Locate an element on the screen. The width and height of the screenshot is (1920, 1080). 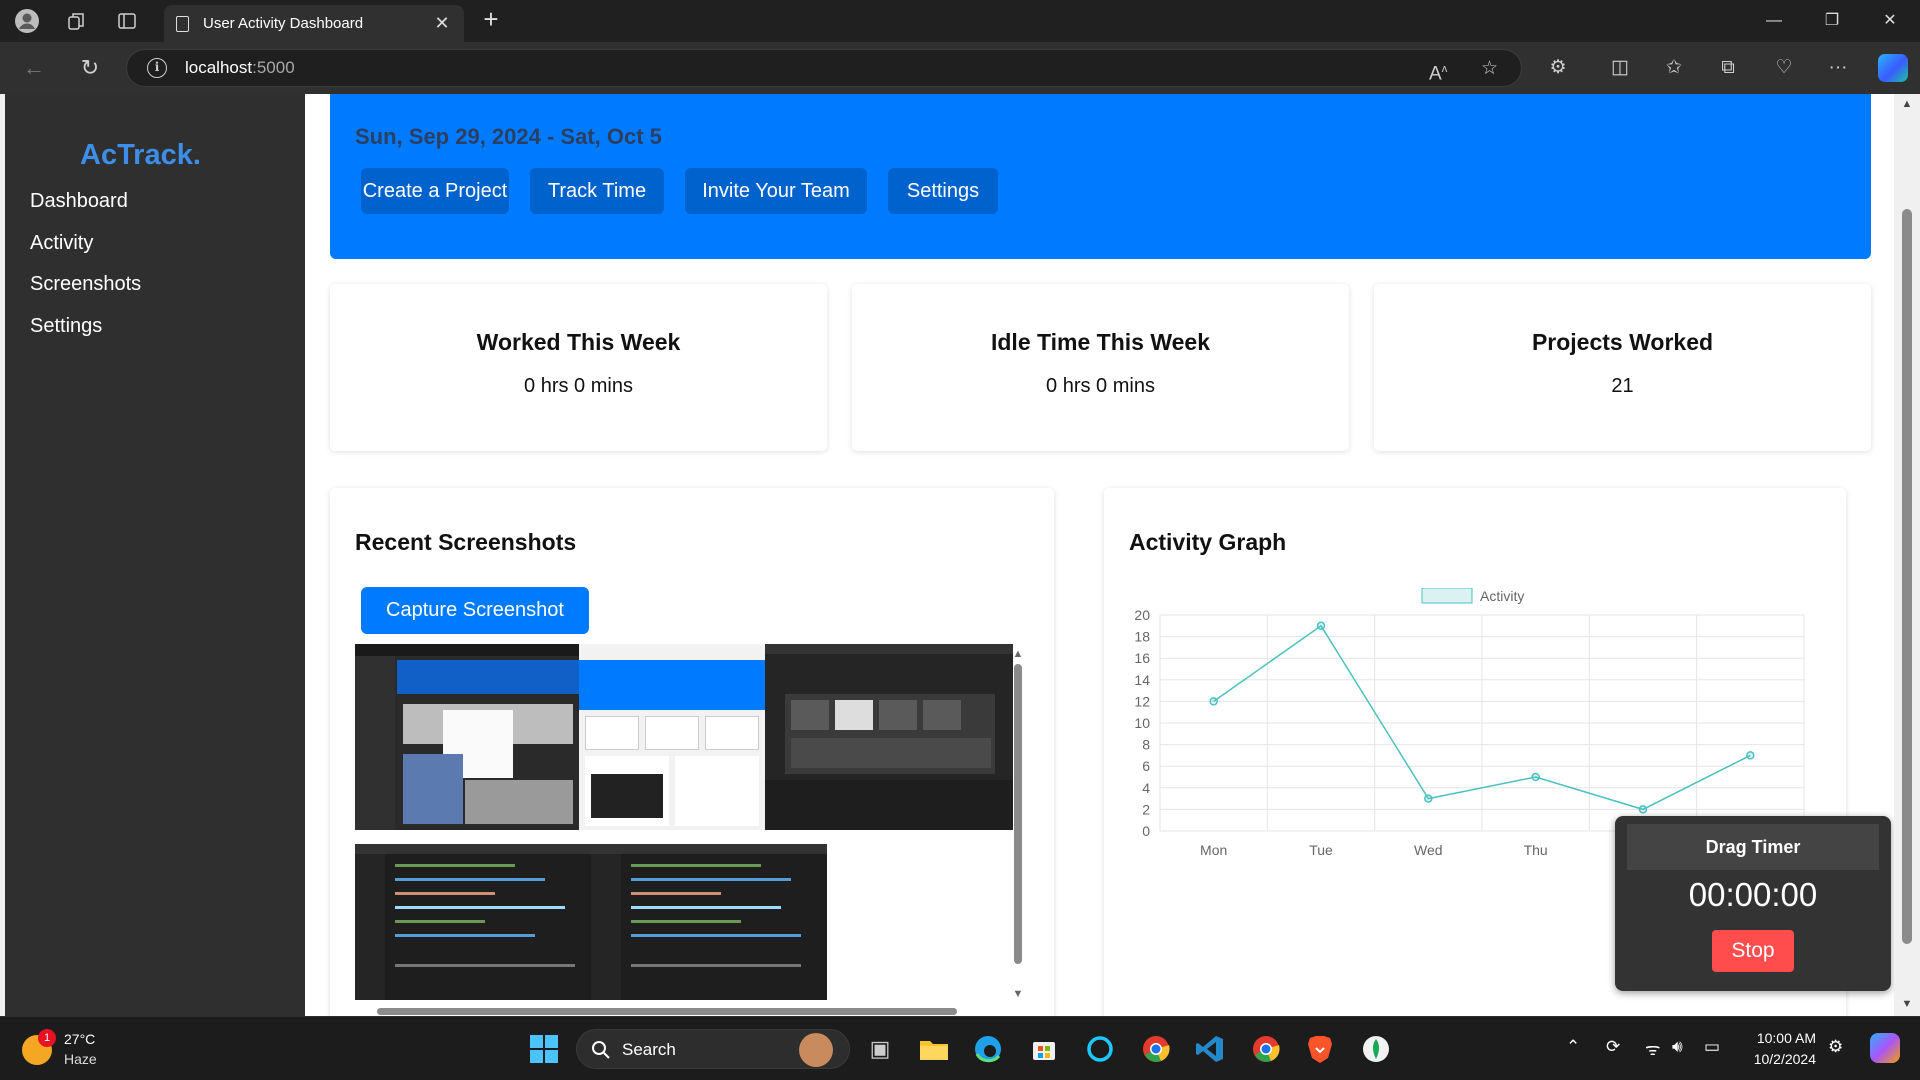
y-tick-label: 2 is located at coordinates (1146, 809).